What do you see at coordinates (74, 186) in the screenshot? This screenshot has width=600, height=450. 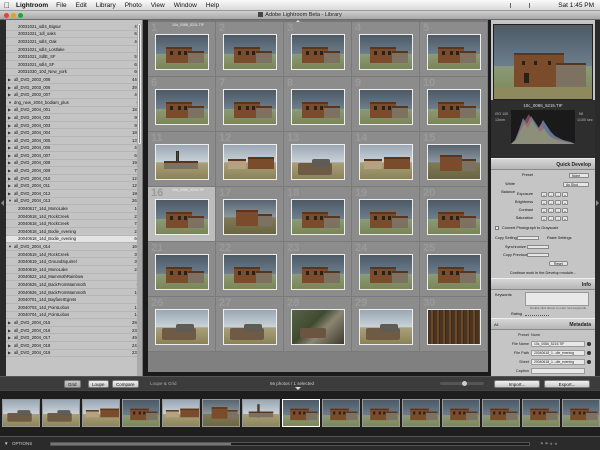 I see `folder-row: ▶ all_DVD_2004_011 129` at bounding box center [74, 186].